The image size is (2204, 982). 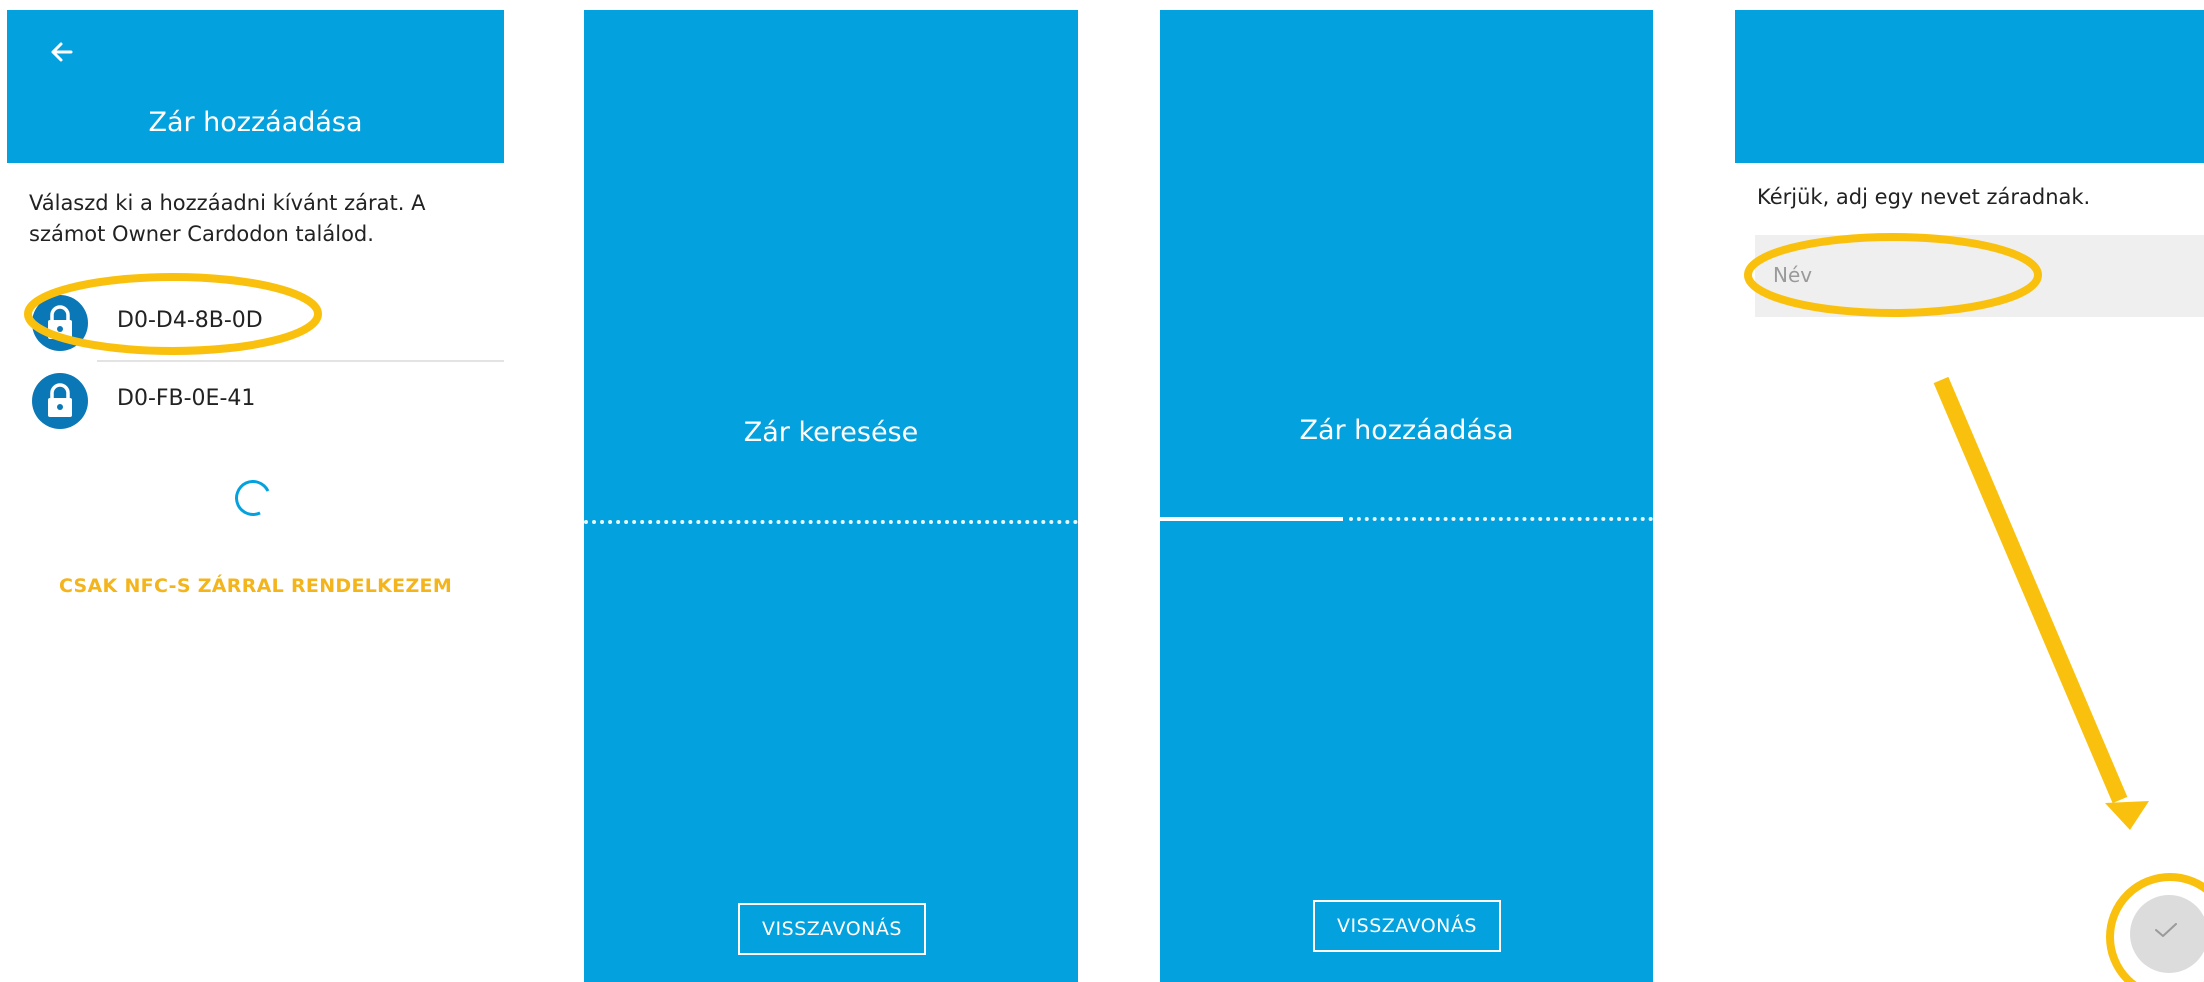 What do you see at coordinates (63, 52) in the screenshot?
I see `back-arrow-icon` at bounding box center [63, 52].